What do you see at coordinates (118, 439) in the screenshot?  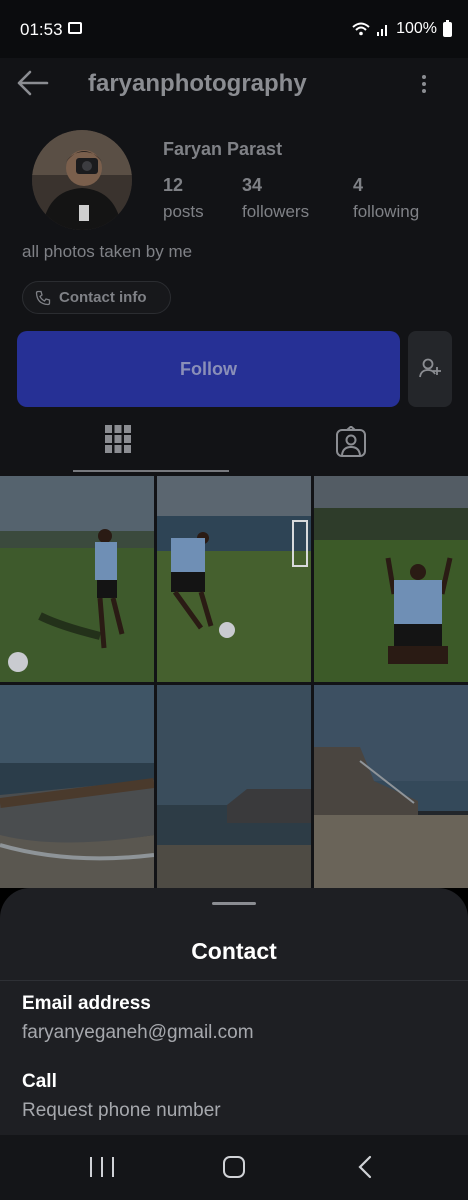 I see `grid-icon` at bounding box center [118, 439].